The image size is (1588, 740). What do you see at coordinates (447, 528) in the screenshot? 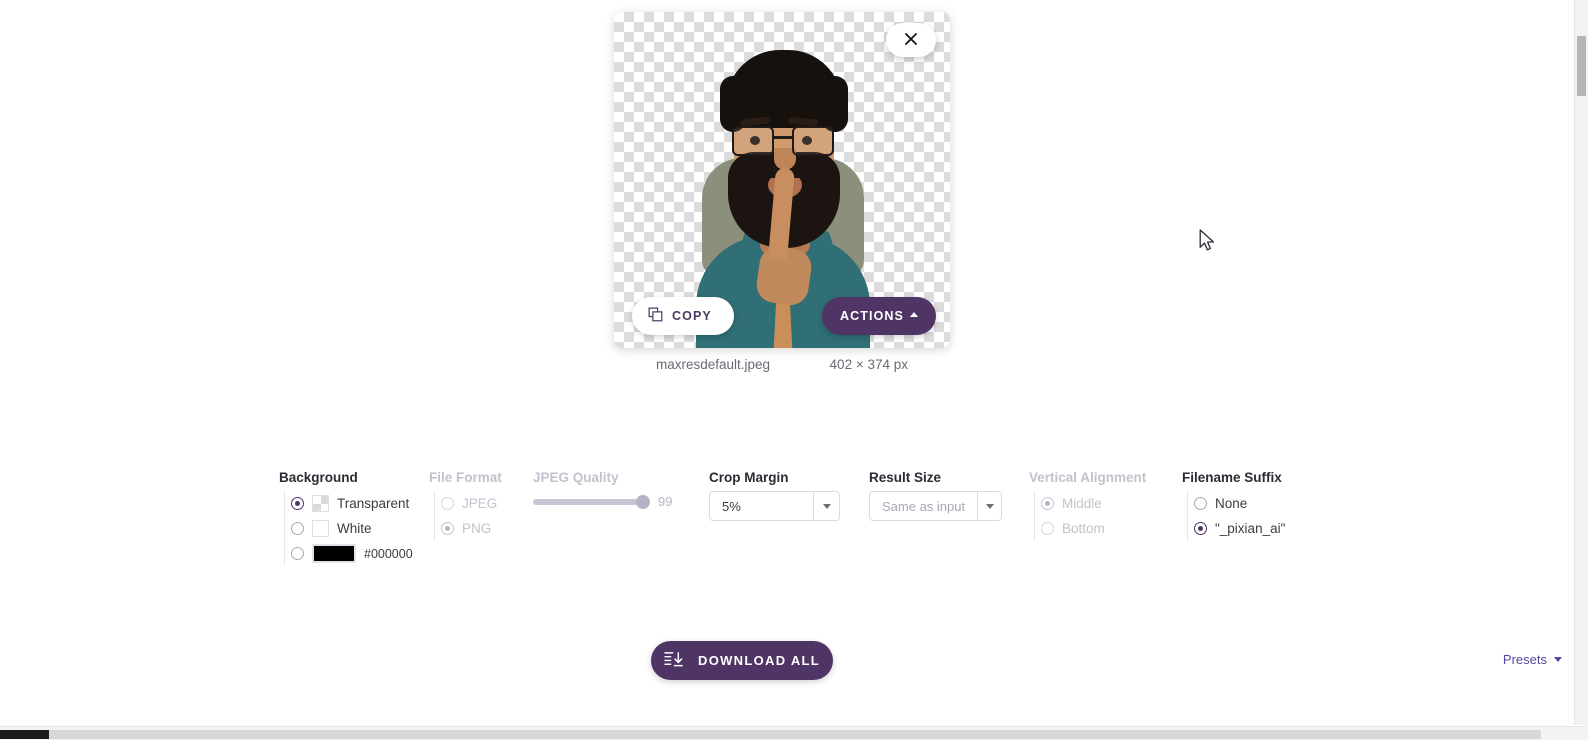
I see `radio-png` at bounding box center [447, 528].